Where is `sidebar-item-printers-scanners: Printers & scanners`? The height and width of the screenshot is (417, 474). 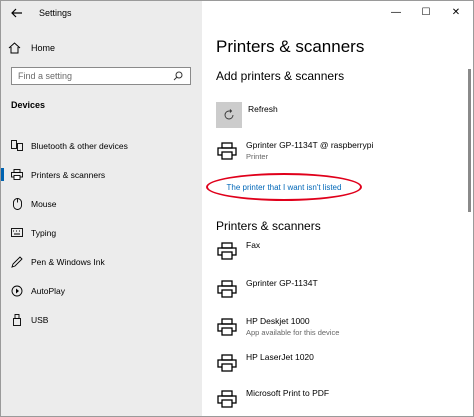 sidebar-item-printers-scanners: Printers & scanners is located at coordinates (101, 174).